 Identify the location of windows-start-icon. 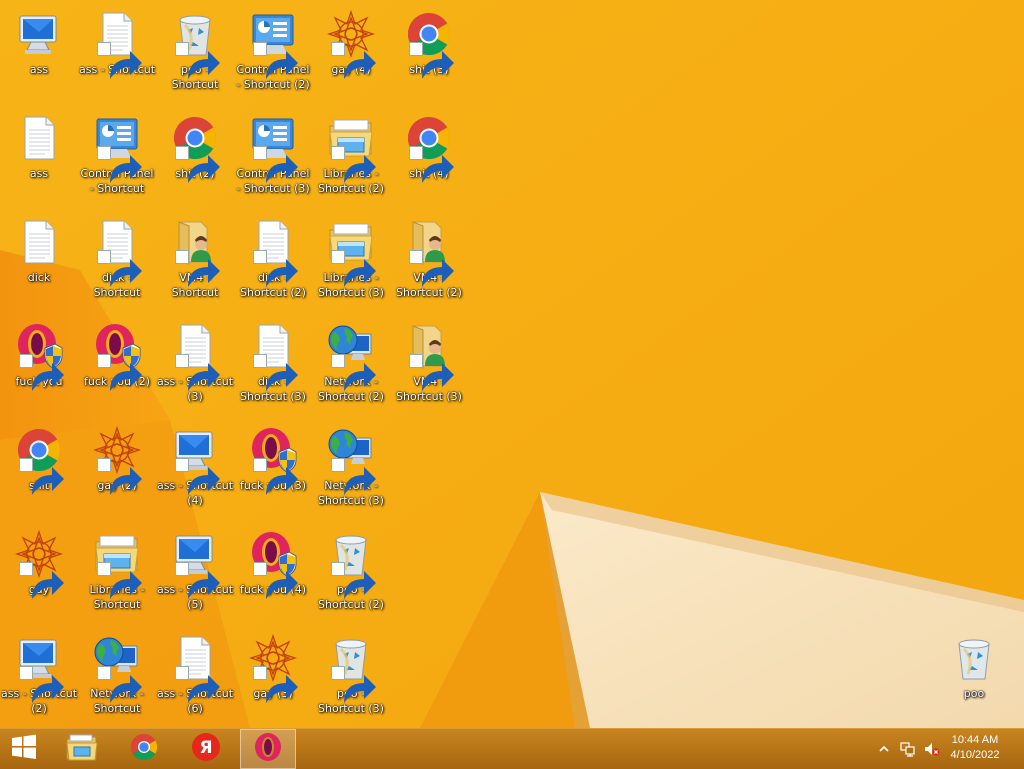
(24, 749).